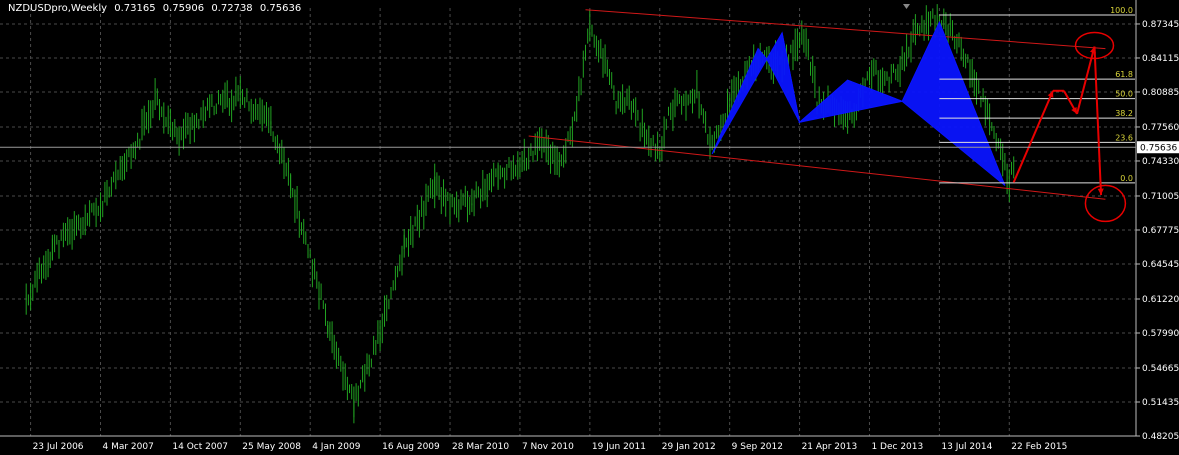 Image resolution: width=1179 pixels, height=455 pixels. I want to click on close-value: 0.75636, so click(280, 8).